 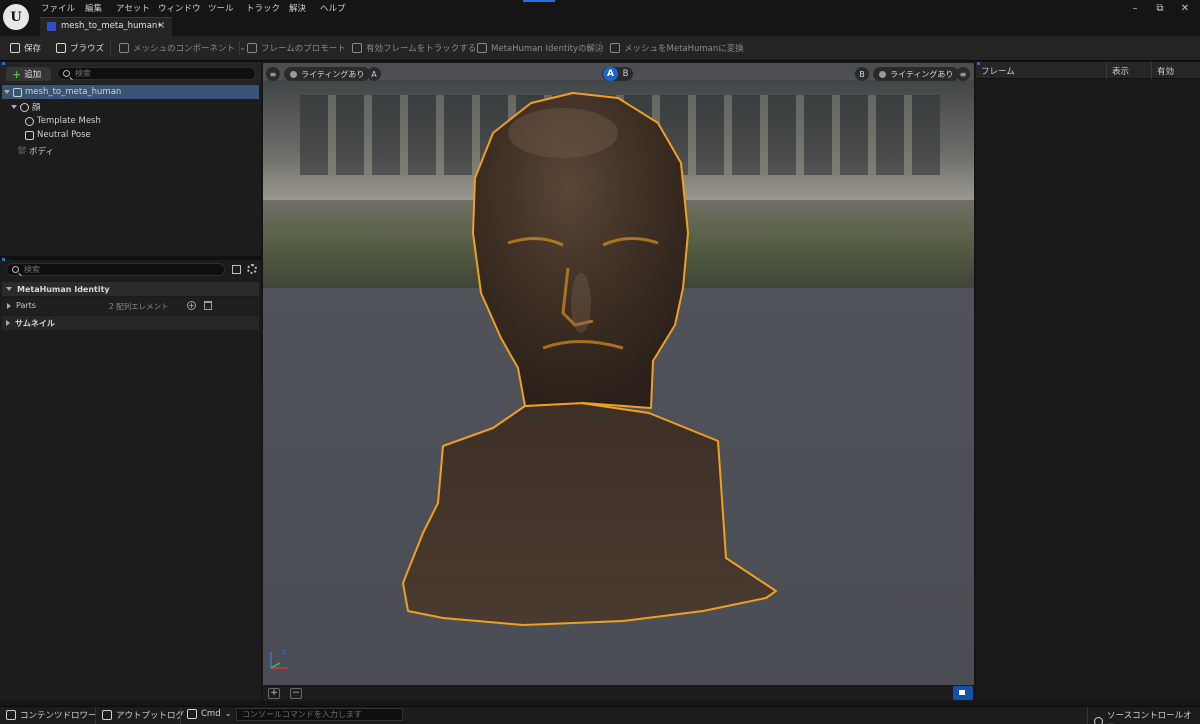 What do you see at coordinates (615, 48) in the screenshot?
I see `convert-icon` at bounding box center [615, 48].